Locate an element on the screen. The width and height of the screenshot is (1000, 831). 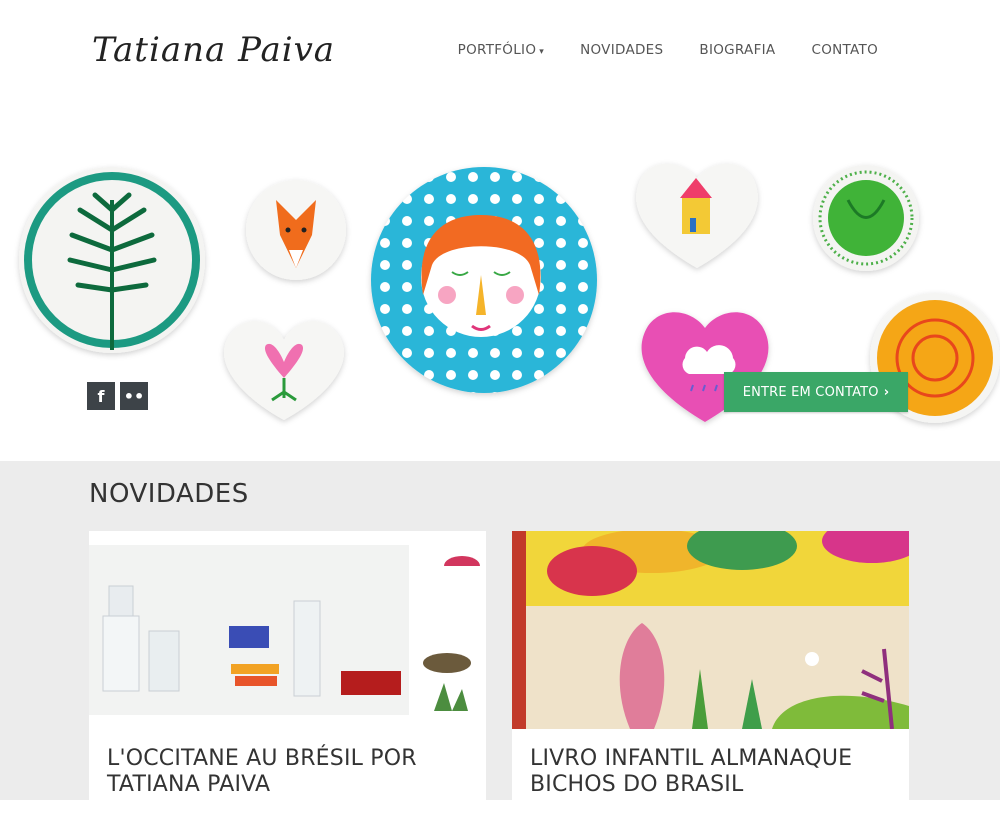
card-title: L'OCCITANE AU BRÉSIL POR TATIANA PAIVA is located at coordinates (296, 772).